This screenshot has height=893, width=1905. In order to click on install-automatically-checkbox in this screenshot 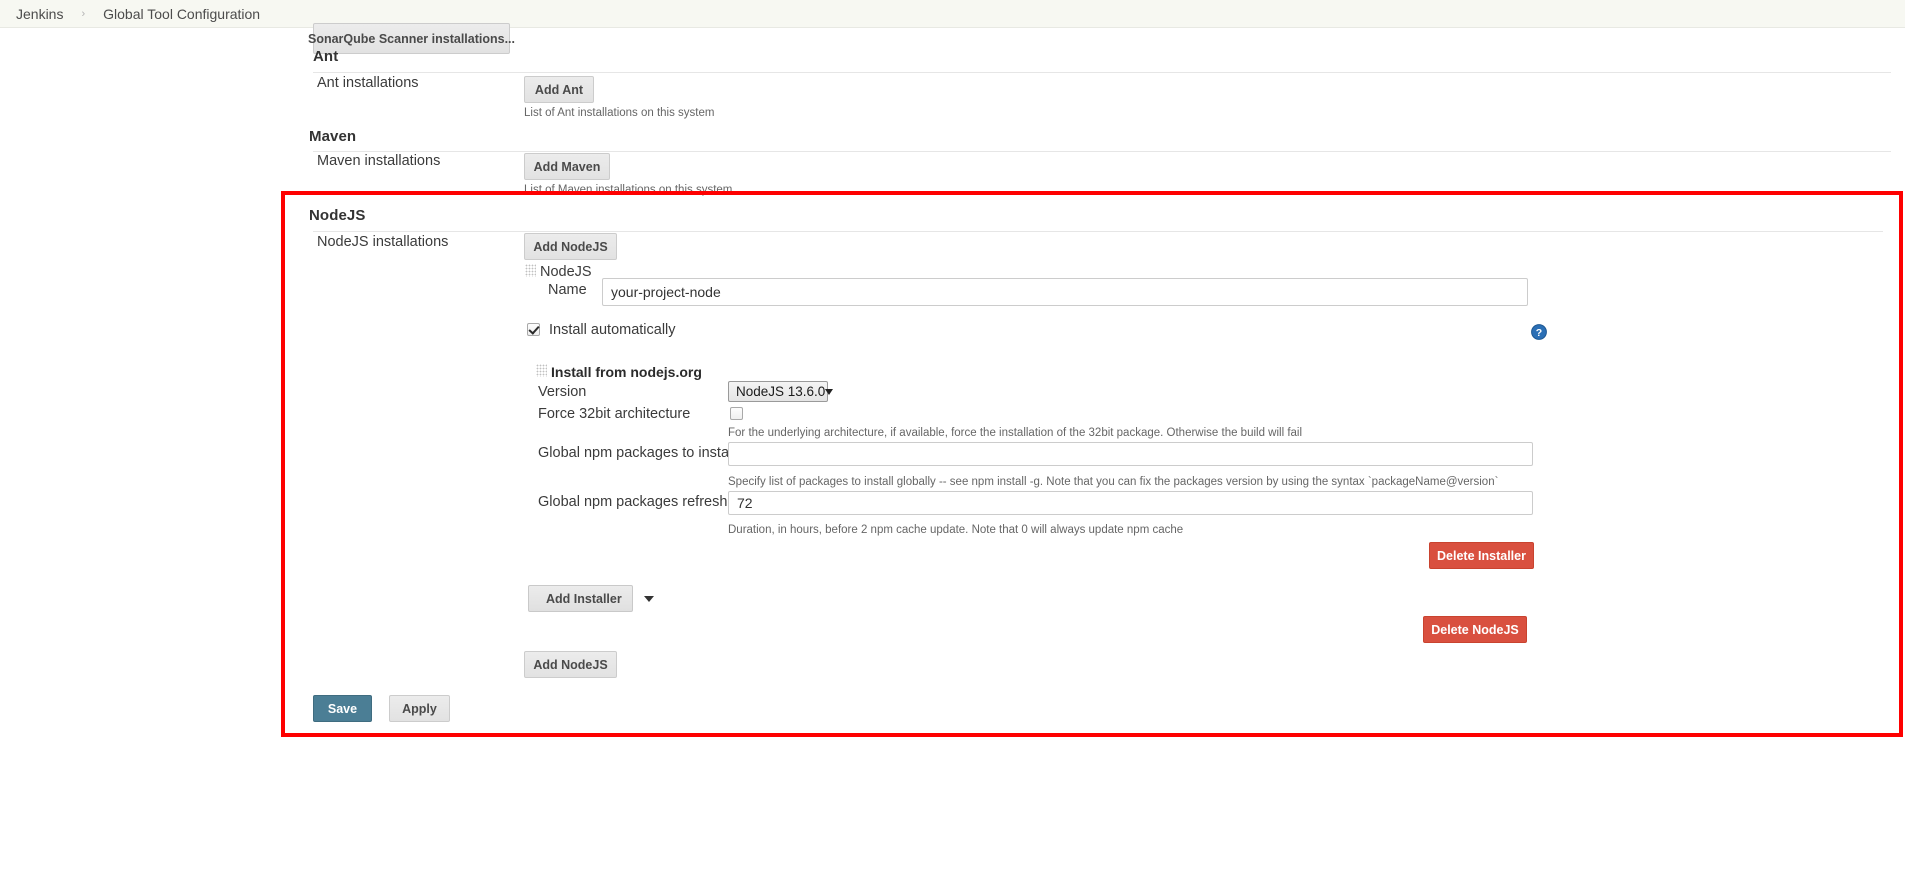, I will do `click(533, 329)`.